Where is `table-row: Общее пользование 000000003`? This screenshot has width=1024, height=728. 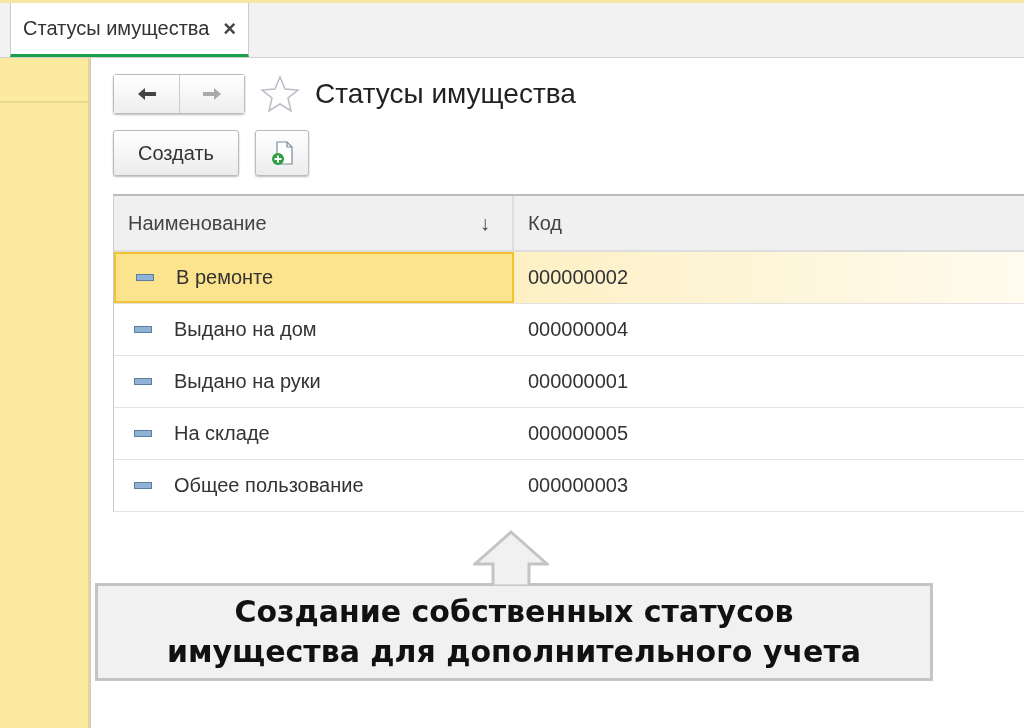 table-row: Общее пользование 000000003 is located at coordinates (569, 486).